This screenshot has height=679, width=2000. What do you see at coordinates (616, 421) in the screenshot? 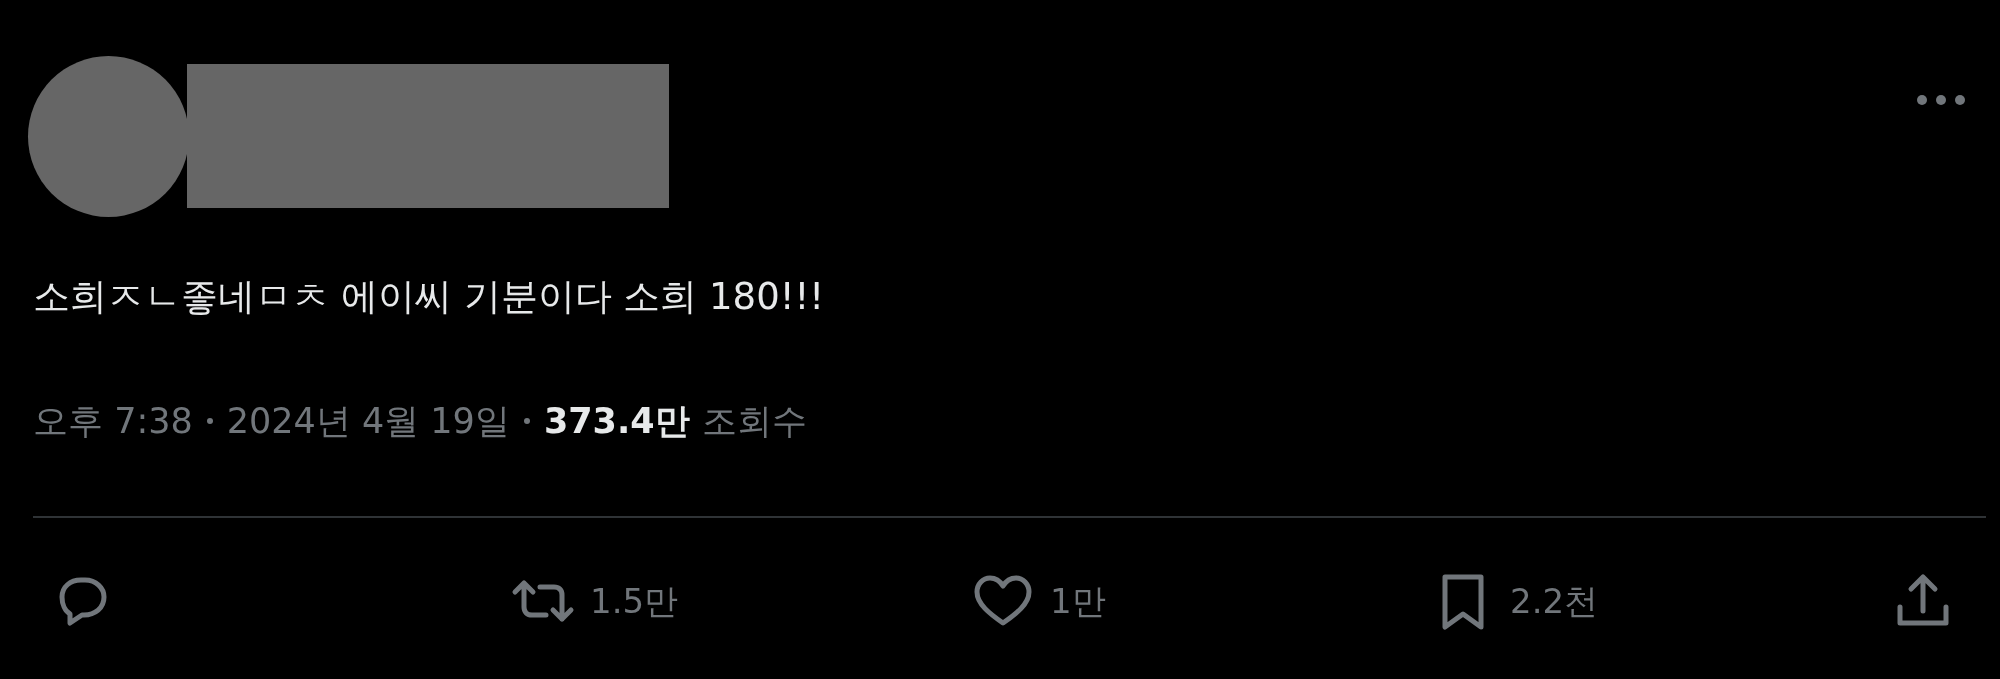
I see `view-count: 373.4만` at bounding box center [616, 421].